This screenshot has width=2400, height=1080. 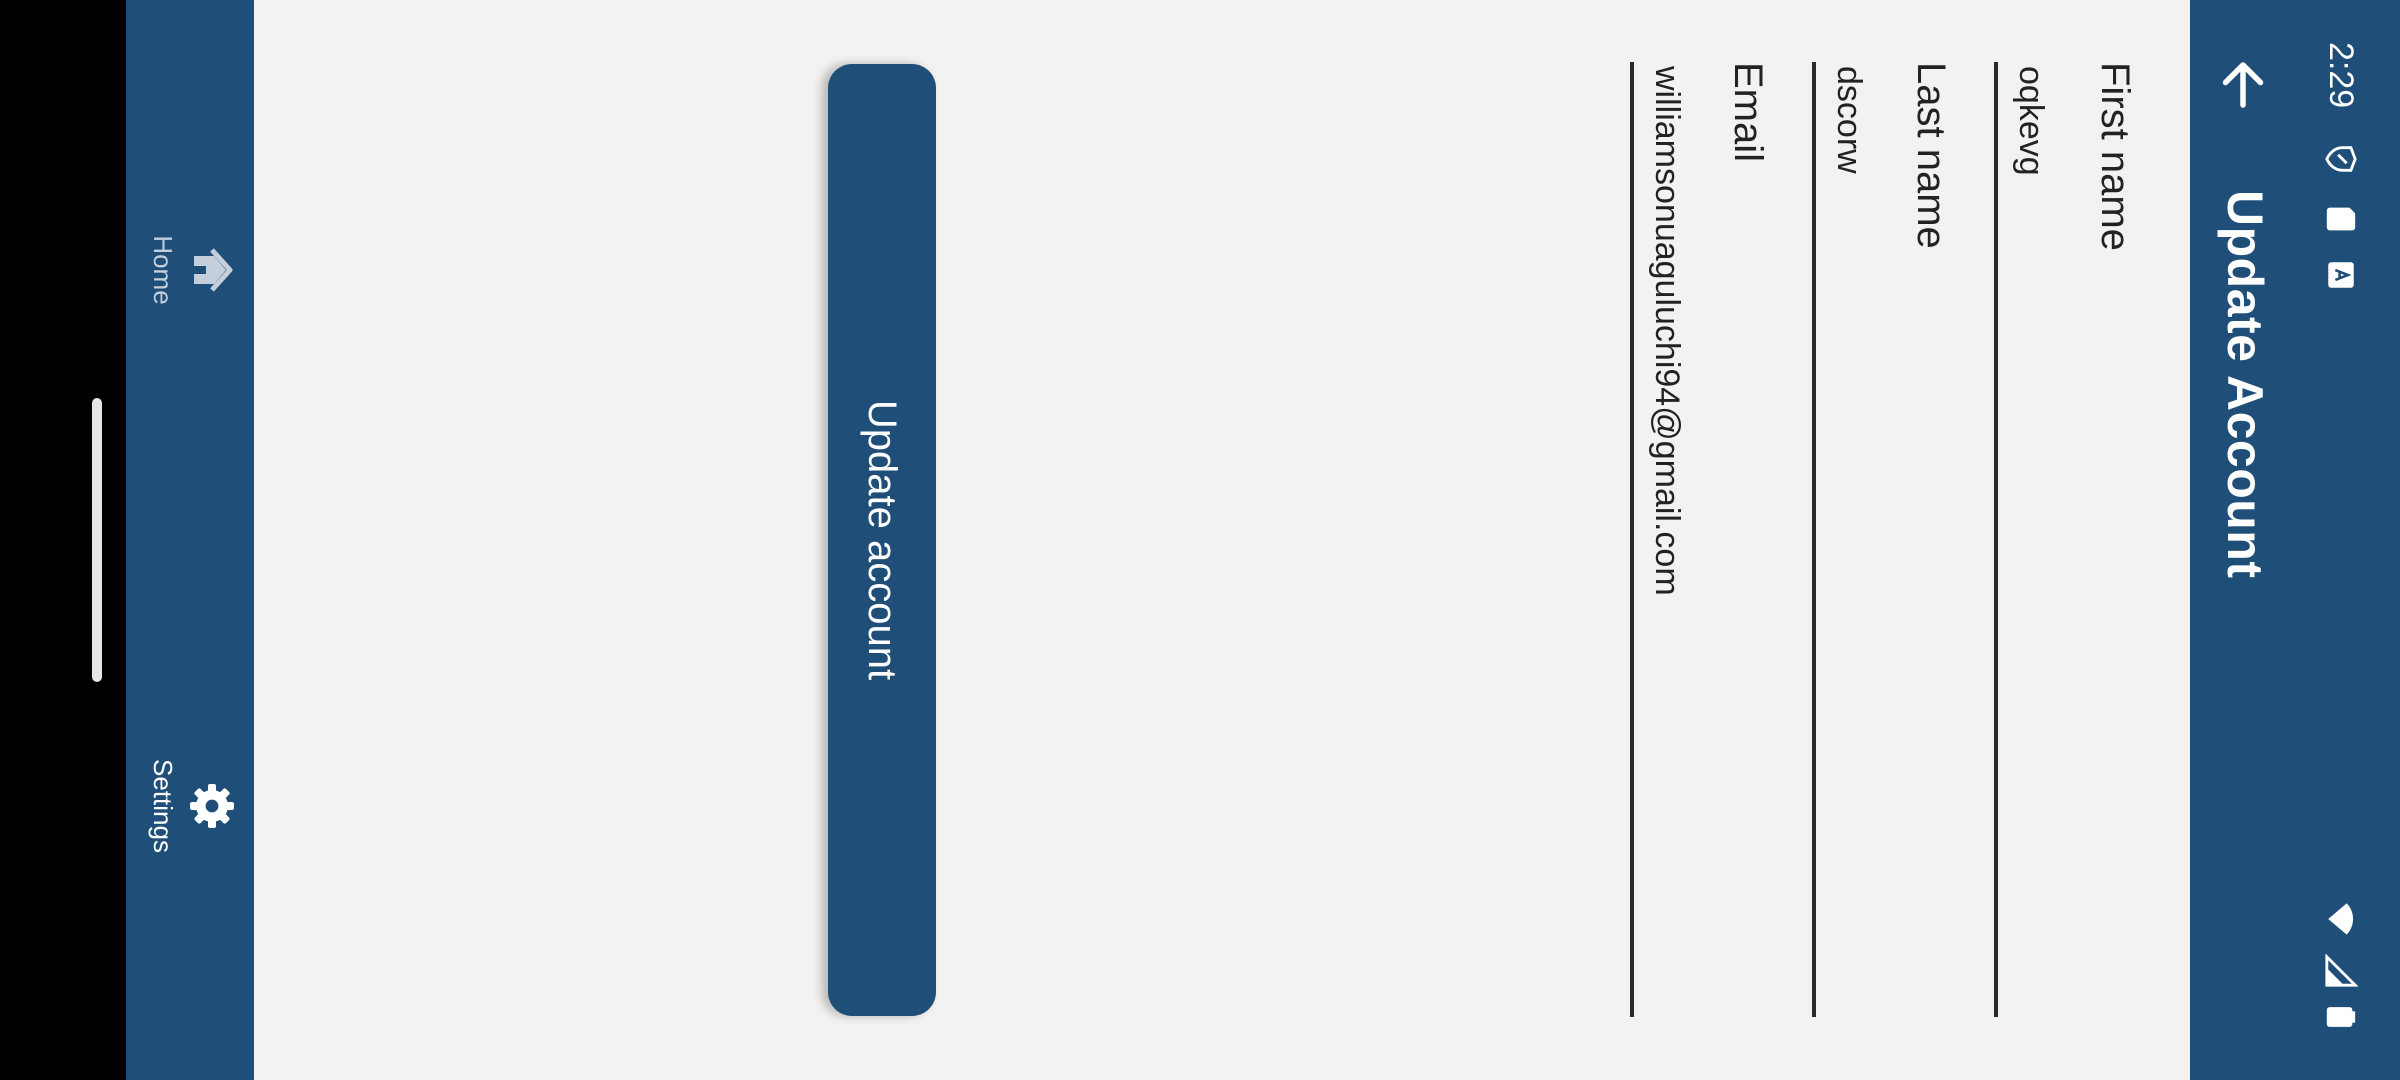 I want to click on keyboard-icon, so click(x=2341, y=275).